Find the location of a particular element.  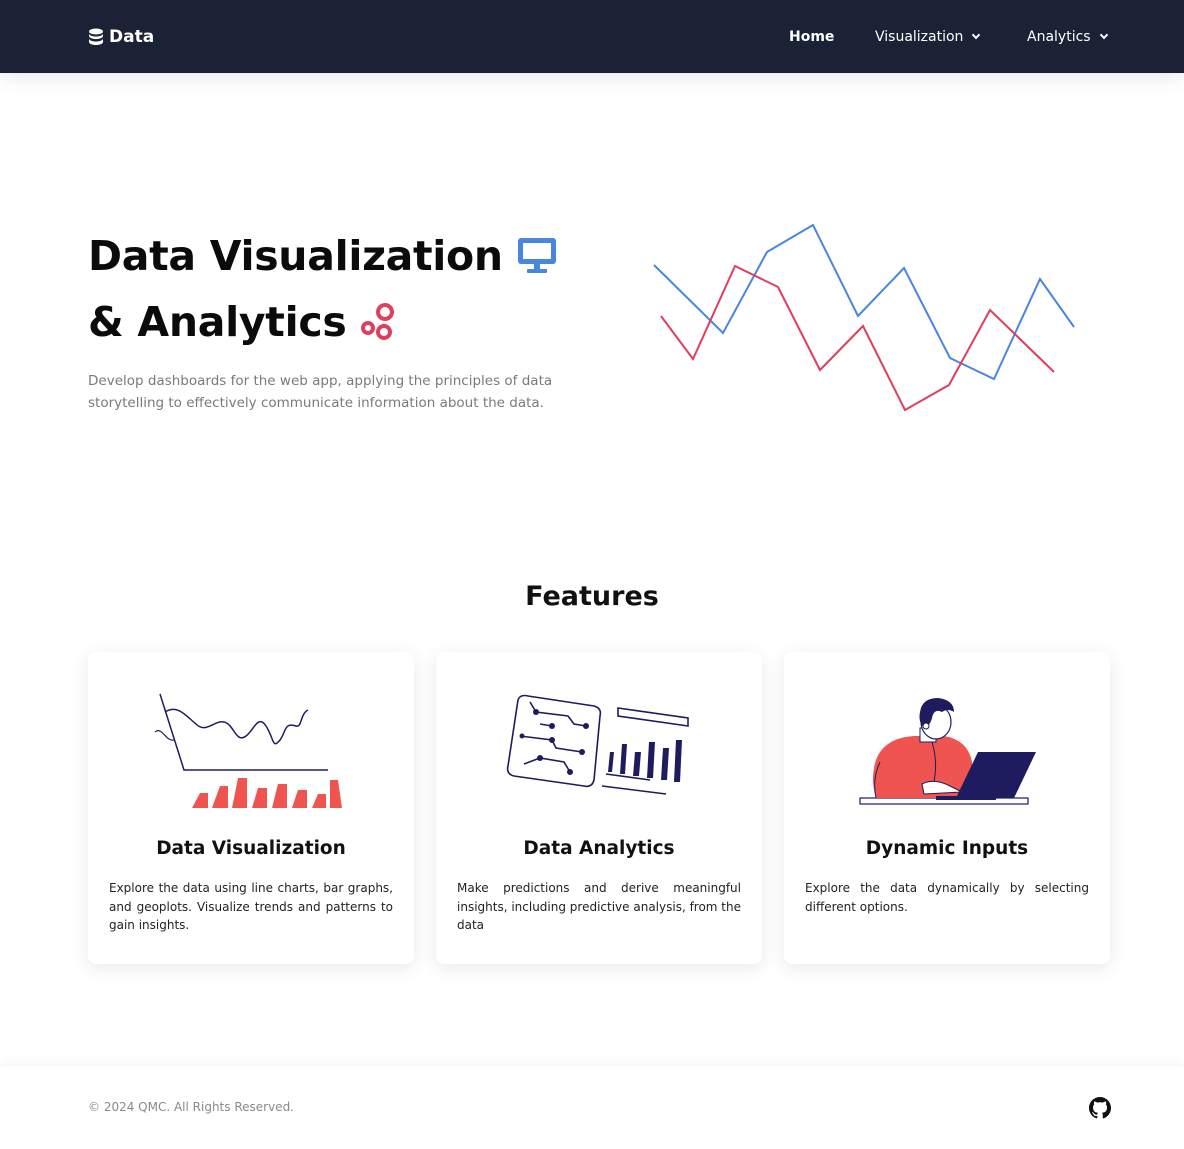

blue-line is located at coordinates (864, 302).